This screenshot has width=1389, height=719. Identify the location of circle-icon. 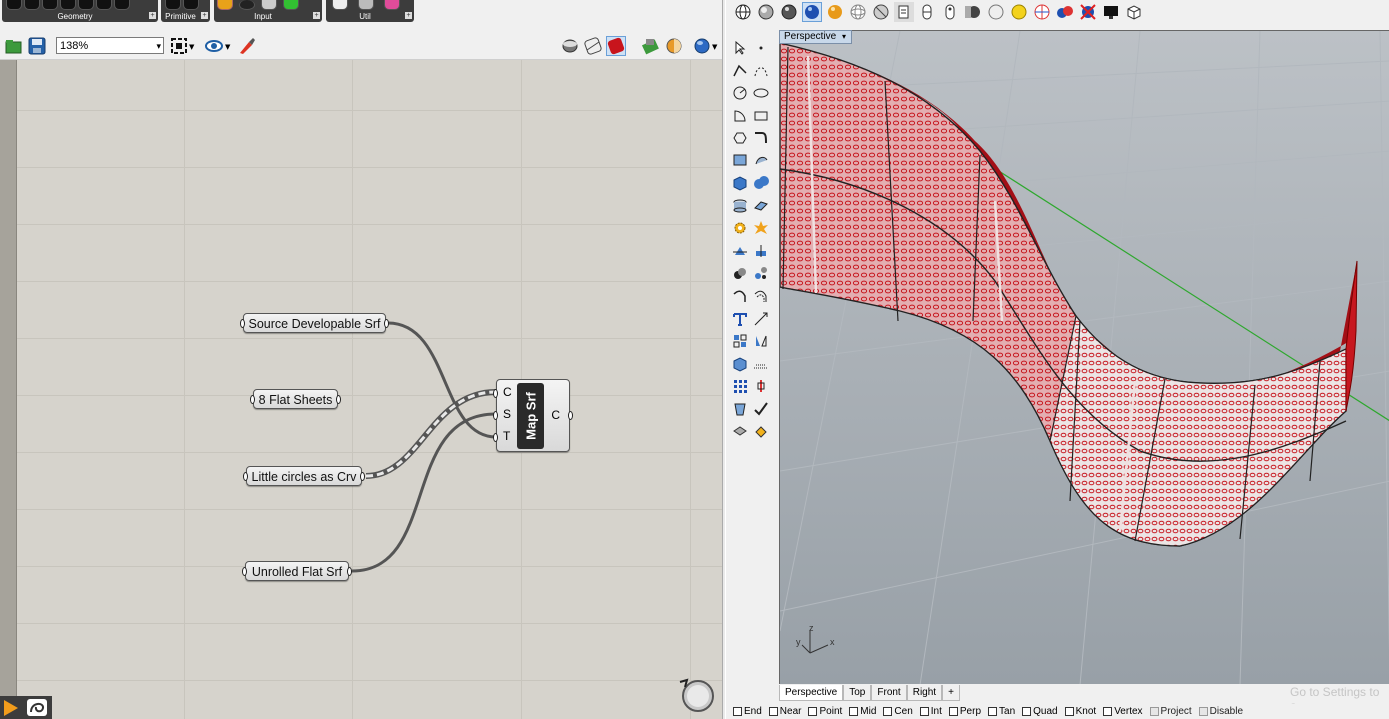
(739, 92).